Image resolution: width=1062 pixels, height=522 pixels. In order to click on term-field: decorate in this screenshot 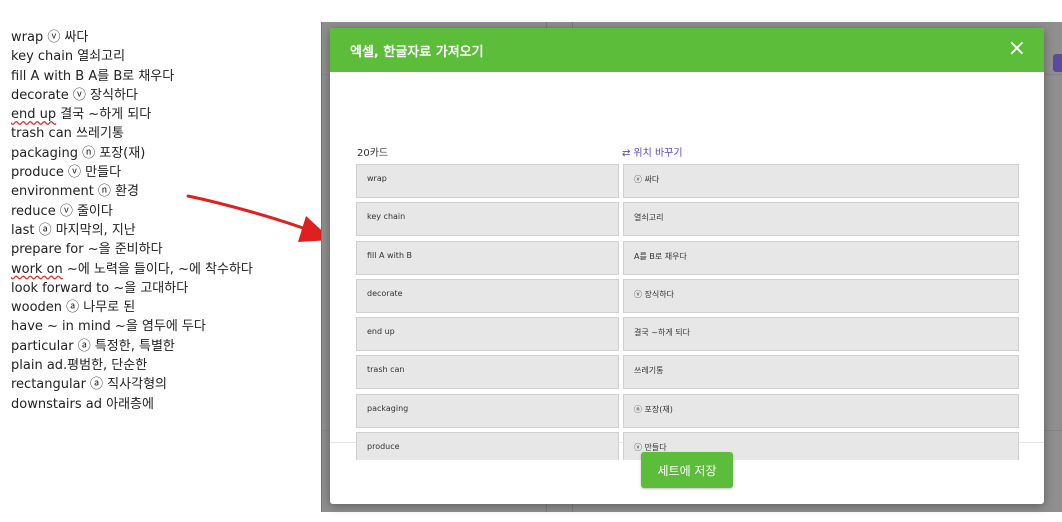, I will do `click(487, 295)`.